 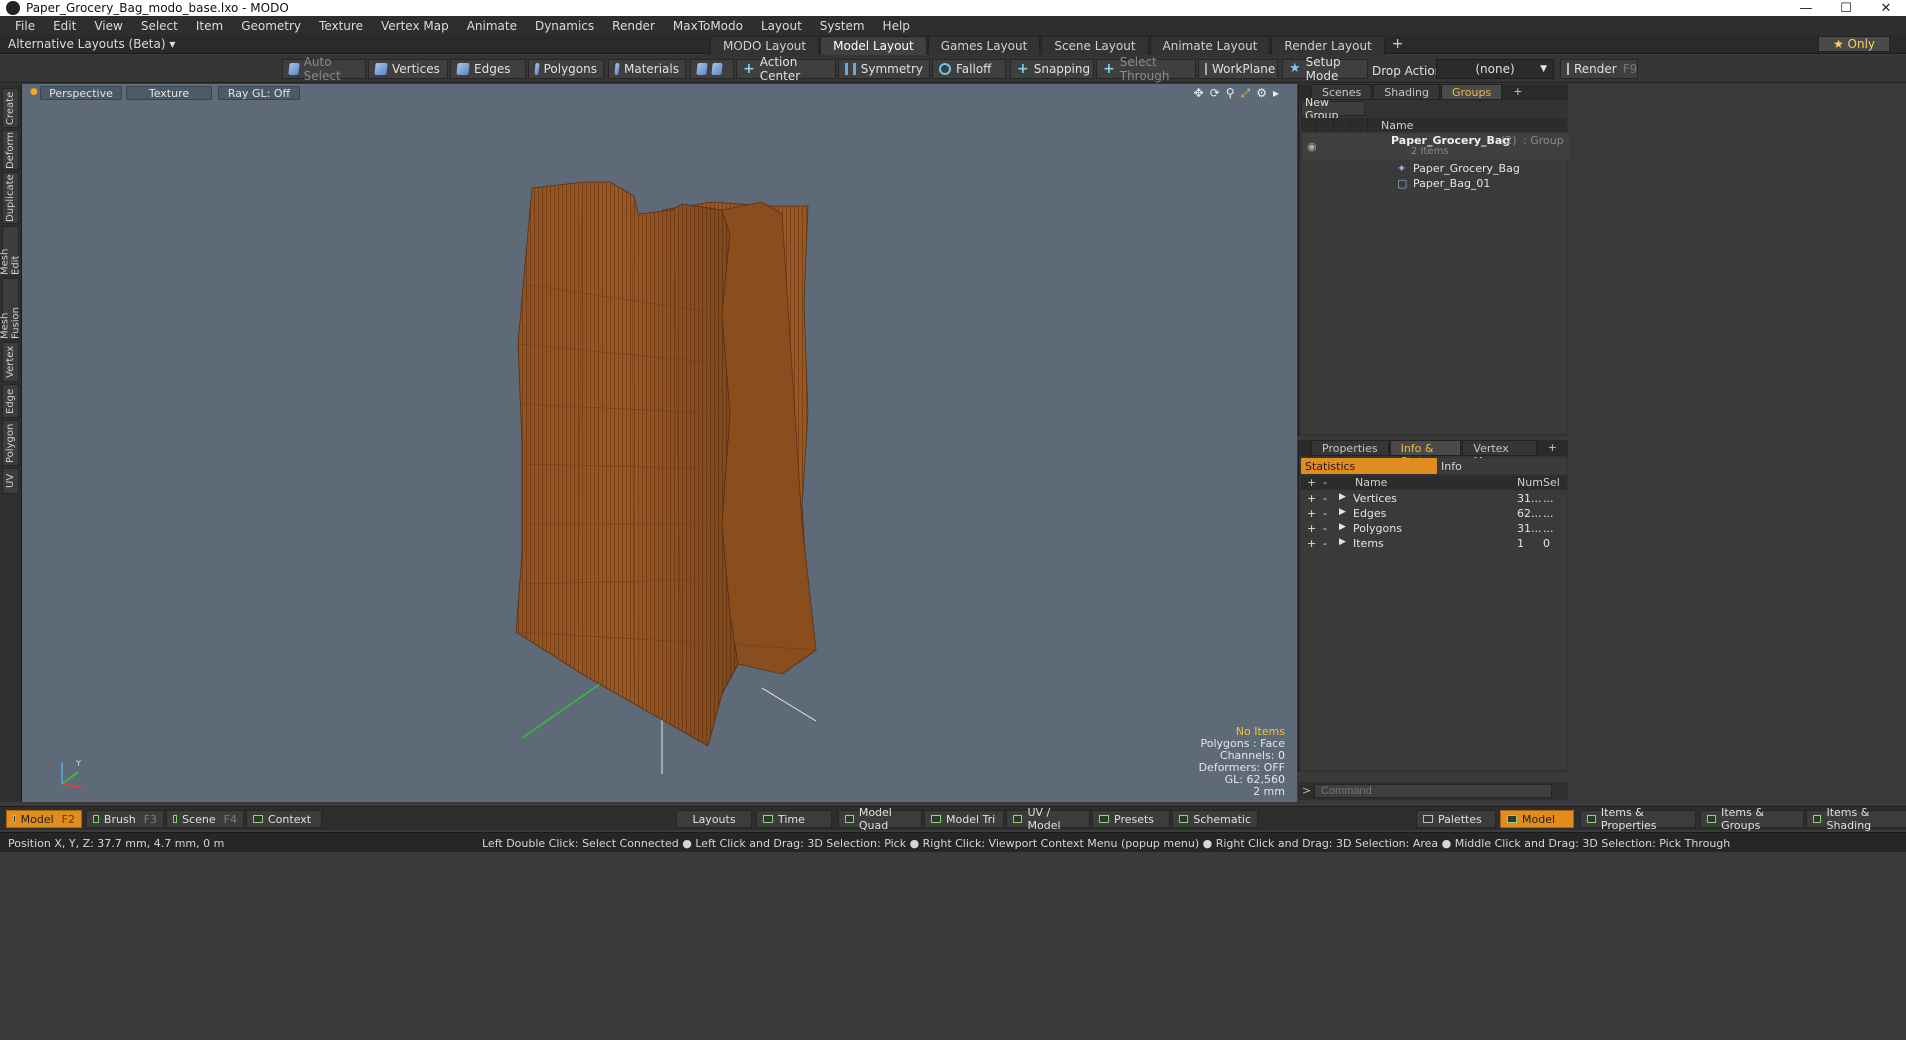 What do you see at coordinates (415, 26) in the screenshot?
I see `menu-vertex-map: Vertex Map` at bounding box center [415, 26].